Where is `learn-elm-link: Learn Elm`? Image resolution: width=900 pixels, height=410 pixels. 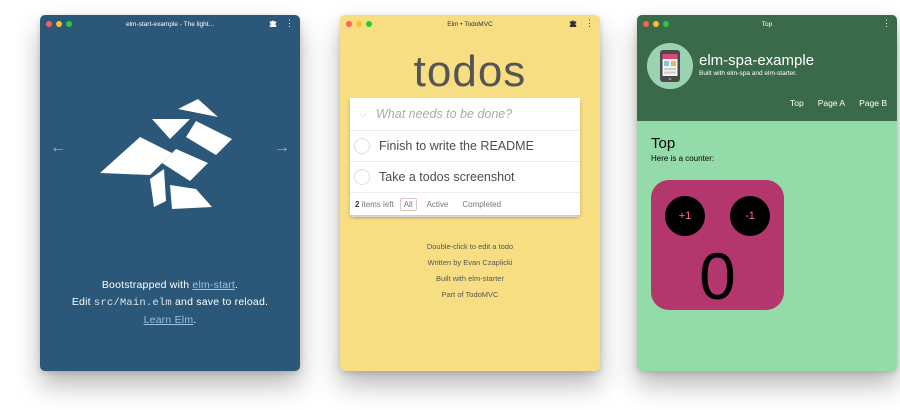
learn-elm-link: Learn Elm is located at coordinates (169, 320).